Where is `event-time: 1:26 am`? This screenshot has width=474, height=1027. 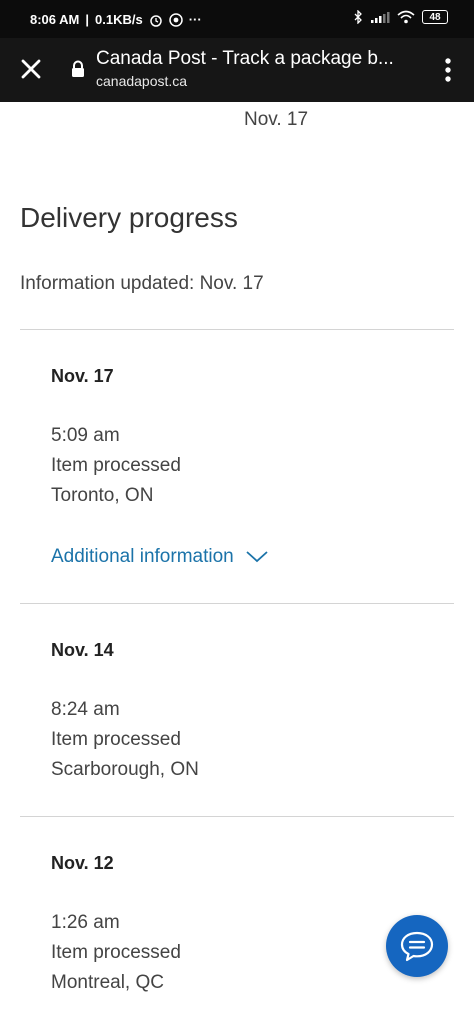
event-time: 1:26 am is located at coordinates (85, 922).